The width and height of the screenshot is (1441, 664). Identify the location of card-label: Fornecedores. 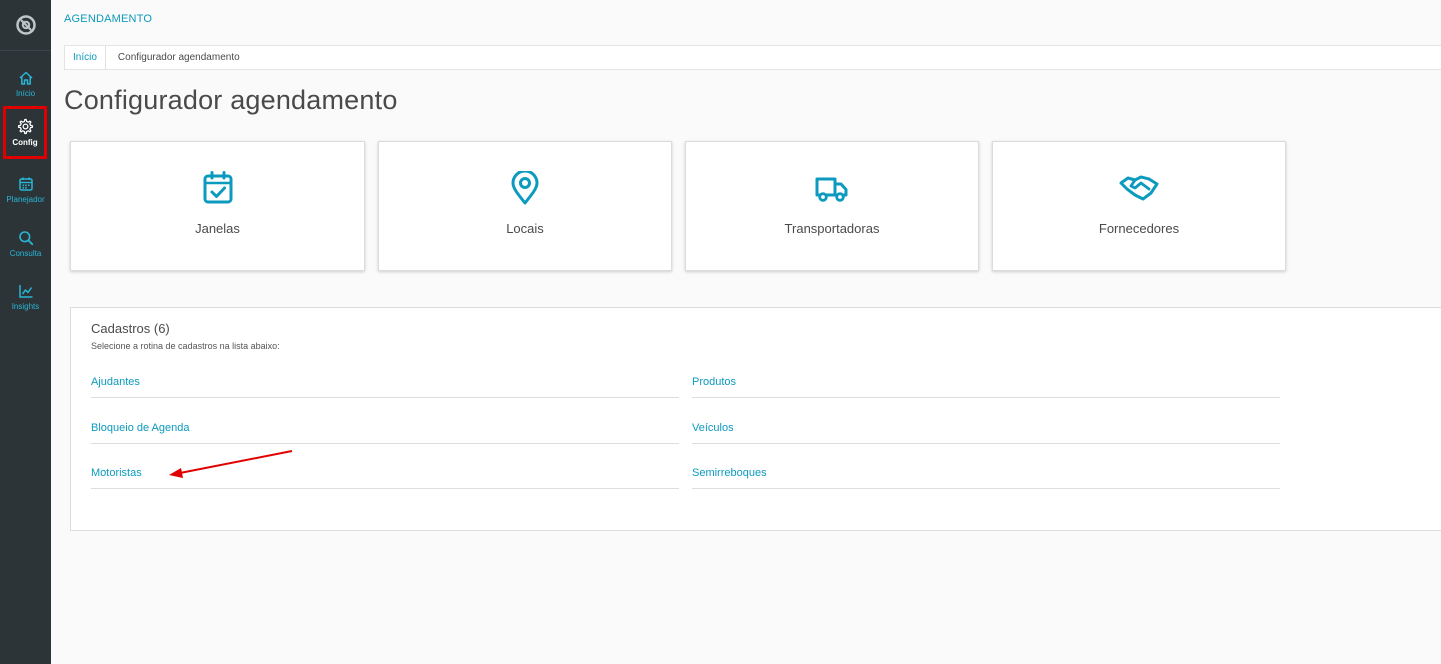
(1139, 228).